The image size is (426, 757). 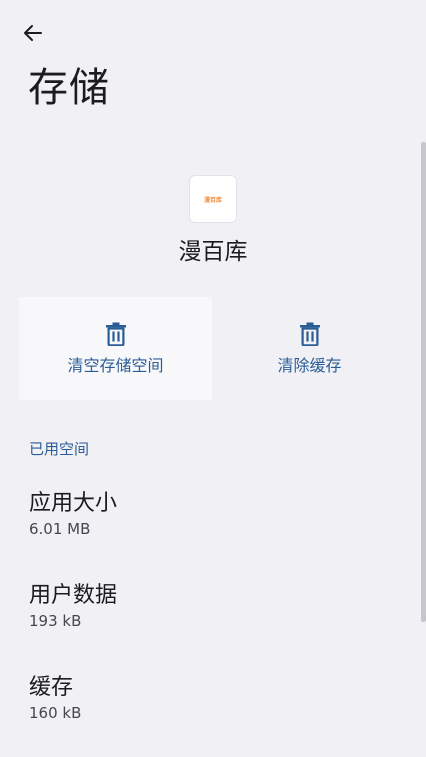 I want to click on usage-row-label: 应用大小, so click(x=73, y=503).